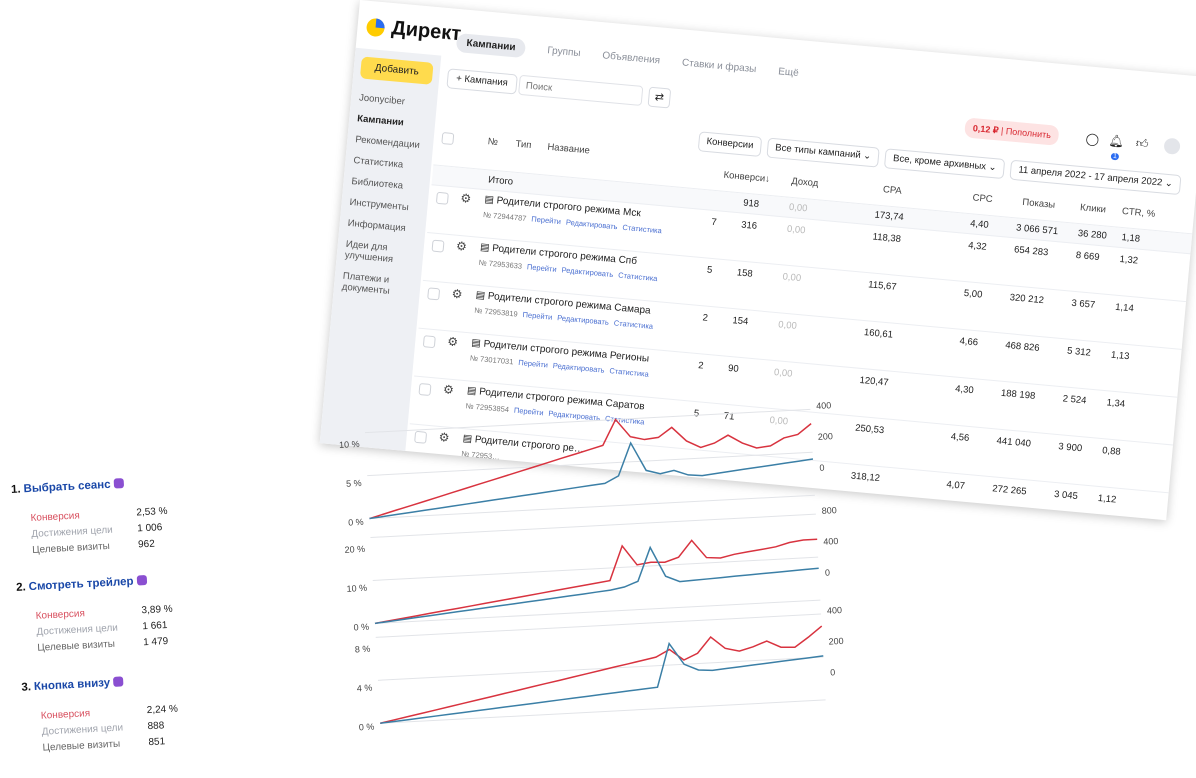 This screenshot has width=1196, height=778. I want to click on col-impressions: Показы, so click(1039, 204).